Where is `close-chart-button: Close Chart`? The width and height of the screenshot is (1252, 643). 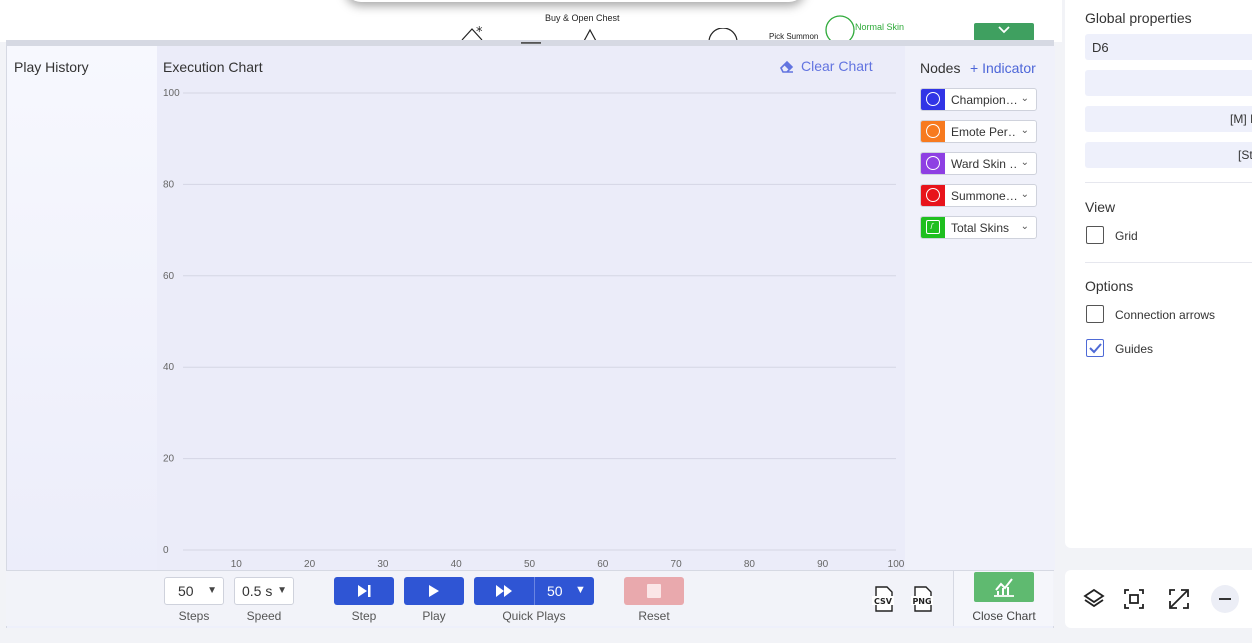 close-chart-button: Close Chart is located at coordinates (1003, 598).